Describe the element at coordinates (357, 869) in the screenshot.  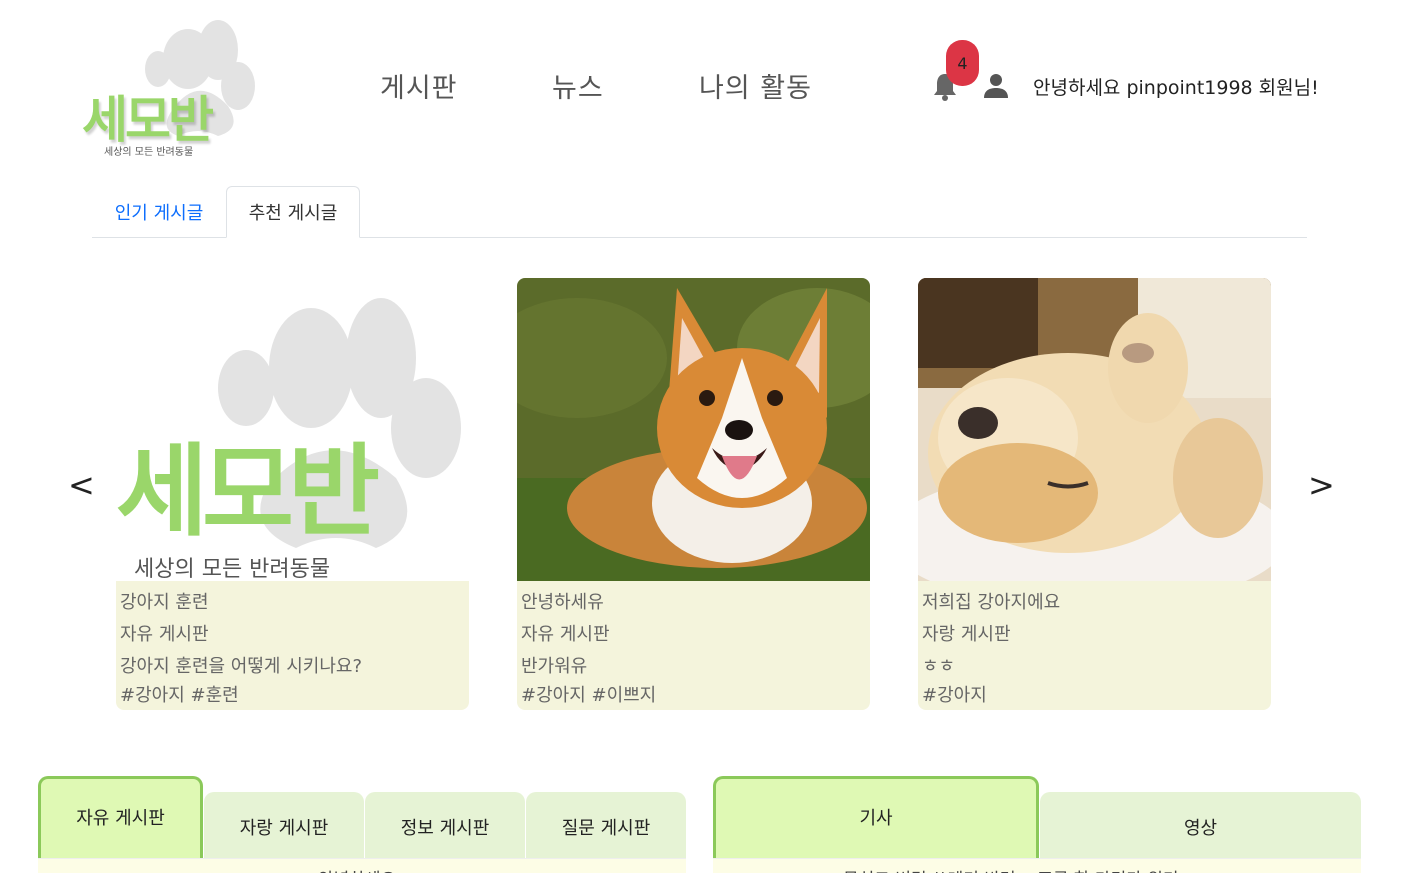
I see `board-list-item: 안녕하세요` at that location.